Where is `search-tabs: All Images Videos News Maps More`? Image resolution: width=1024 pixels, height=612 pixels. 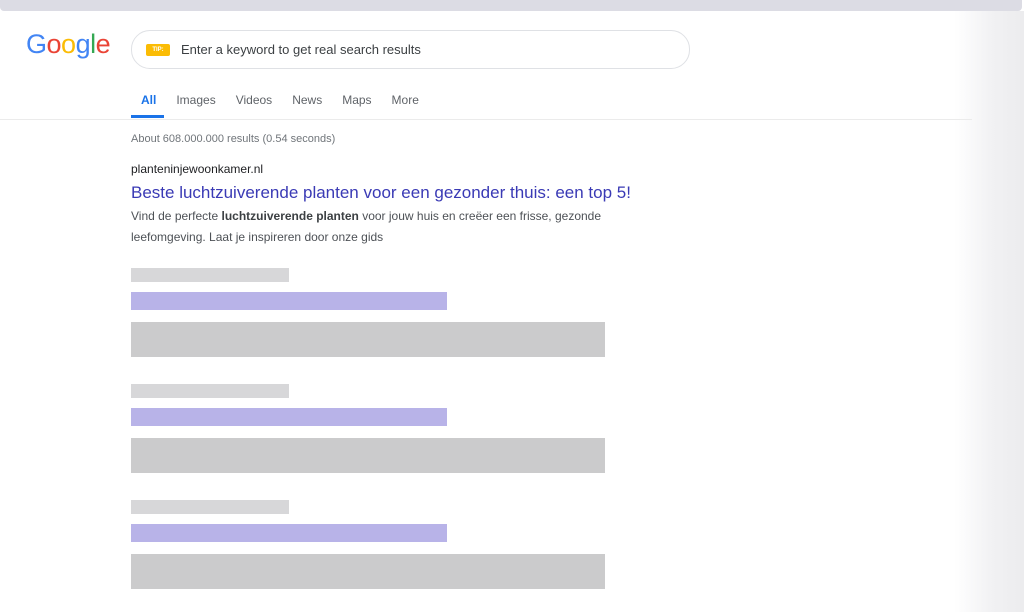 search-tabs: All Images Videos News Maps More is located at coordinates (284, 103).